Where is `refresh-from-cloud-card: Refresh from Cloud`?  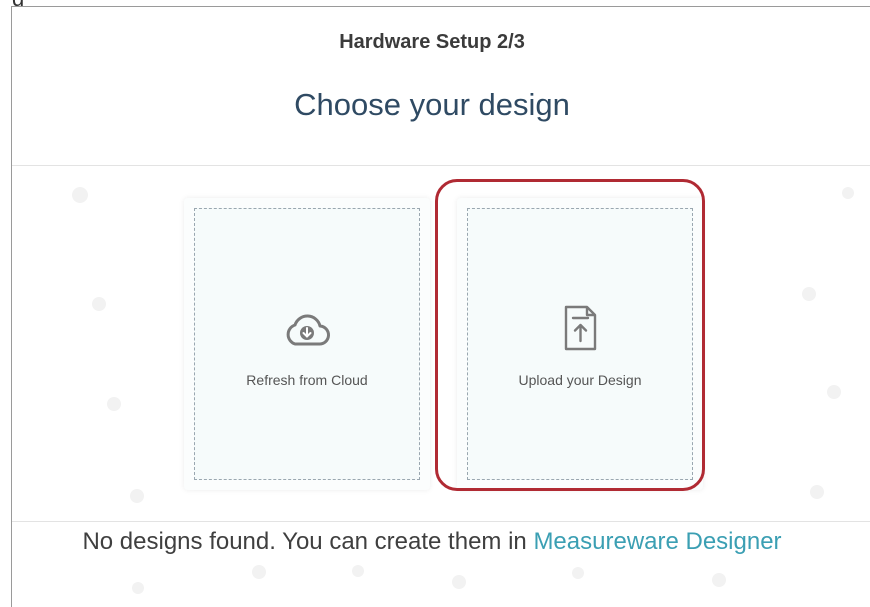 refresh-from-cloud-card: Refresh from Cloud is located at coordinates (307, 344).